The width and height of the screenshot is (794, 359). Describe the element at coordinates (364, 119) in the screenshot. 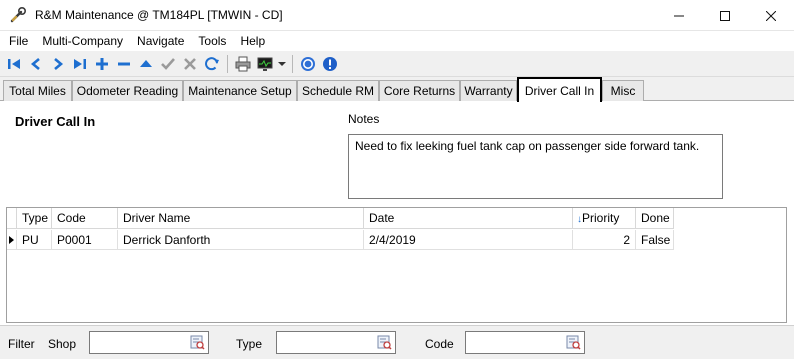

I see `notes-label: Notes` at that location.